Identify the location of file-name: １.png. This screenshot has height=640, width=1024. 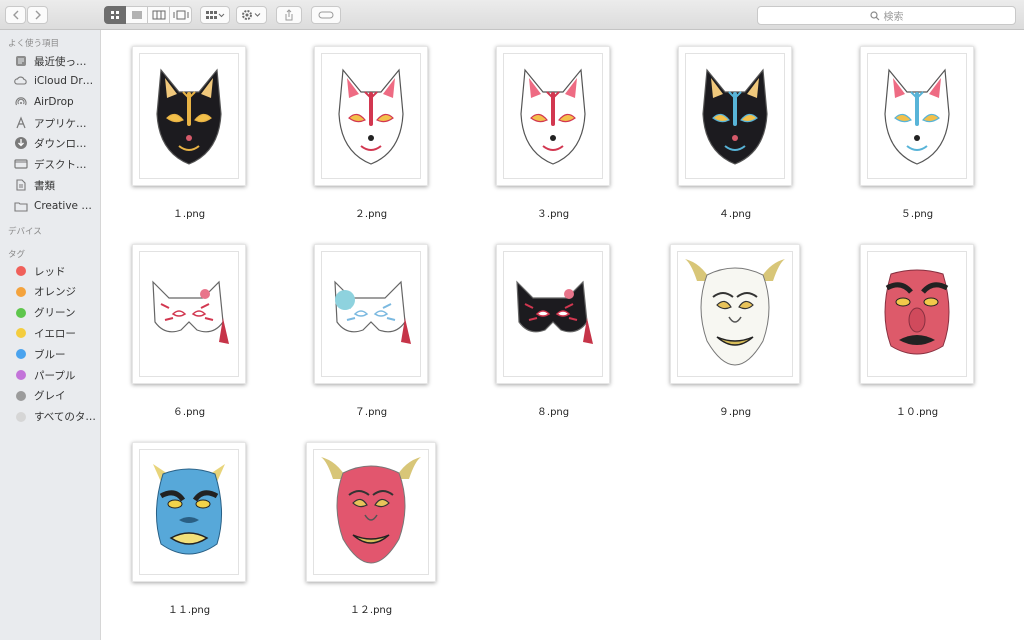
(189, 212).